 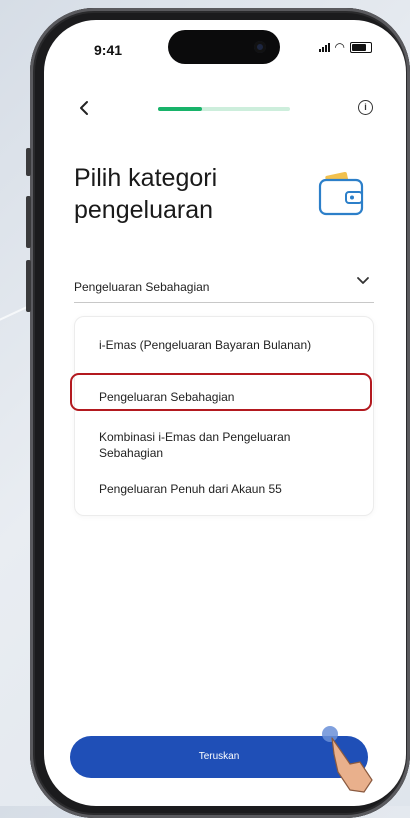 I want to click on info-button: i, so click(x=365, y=107).